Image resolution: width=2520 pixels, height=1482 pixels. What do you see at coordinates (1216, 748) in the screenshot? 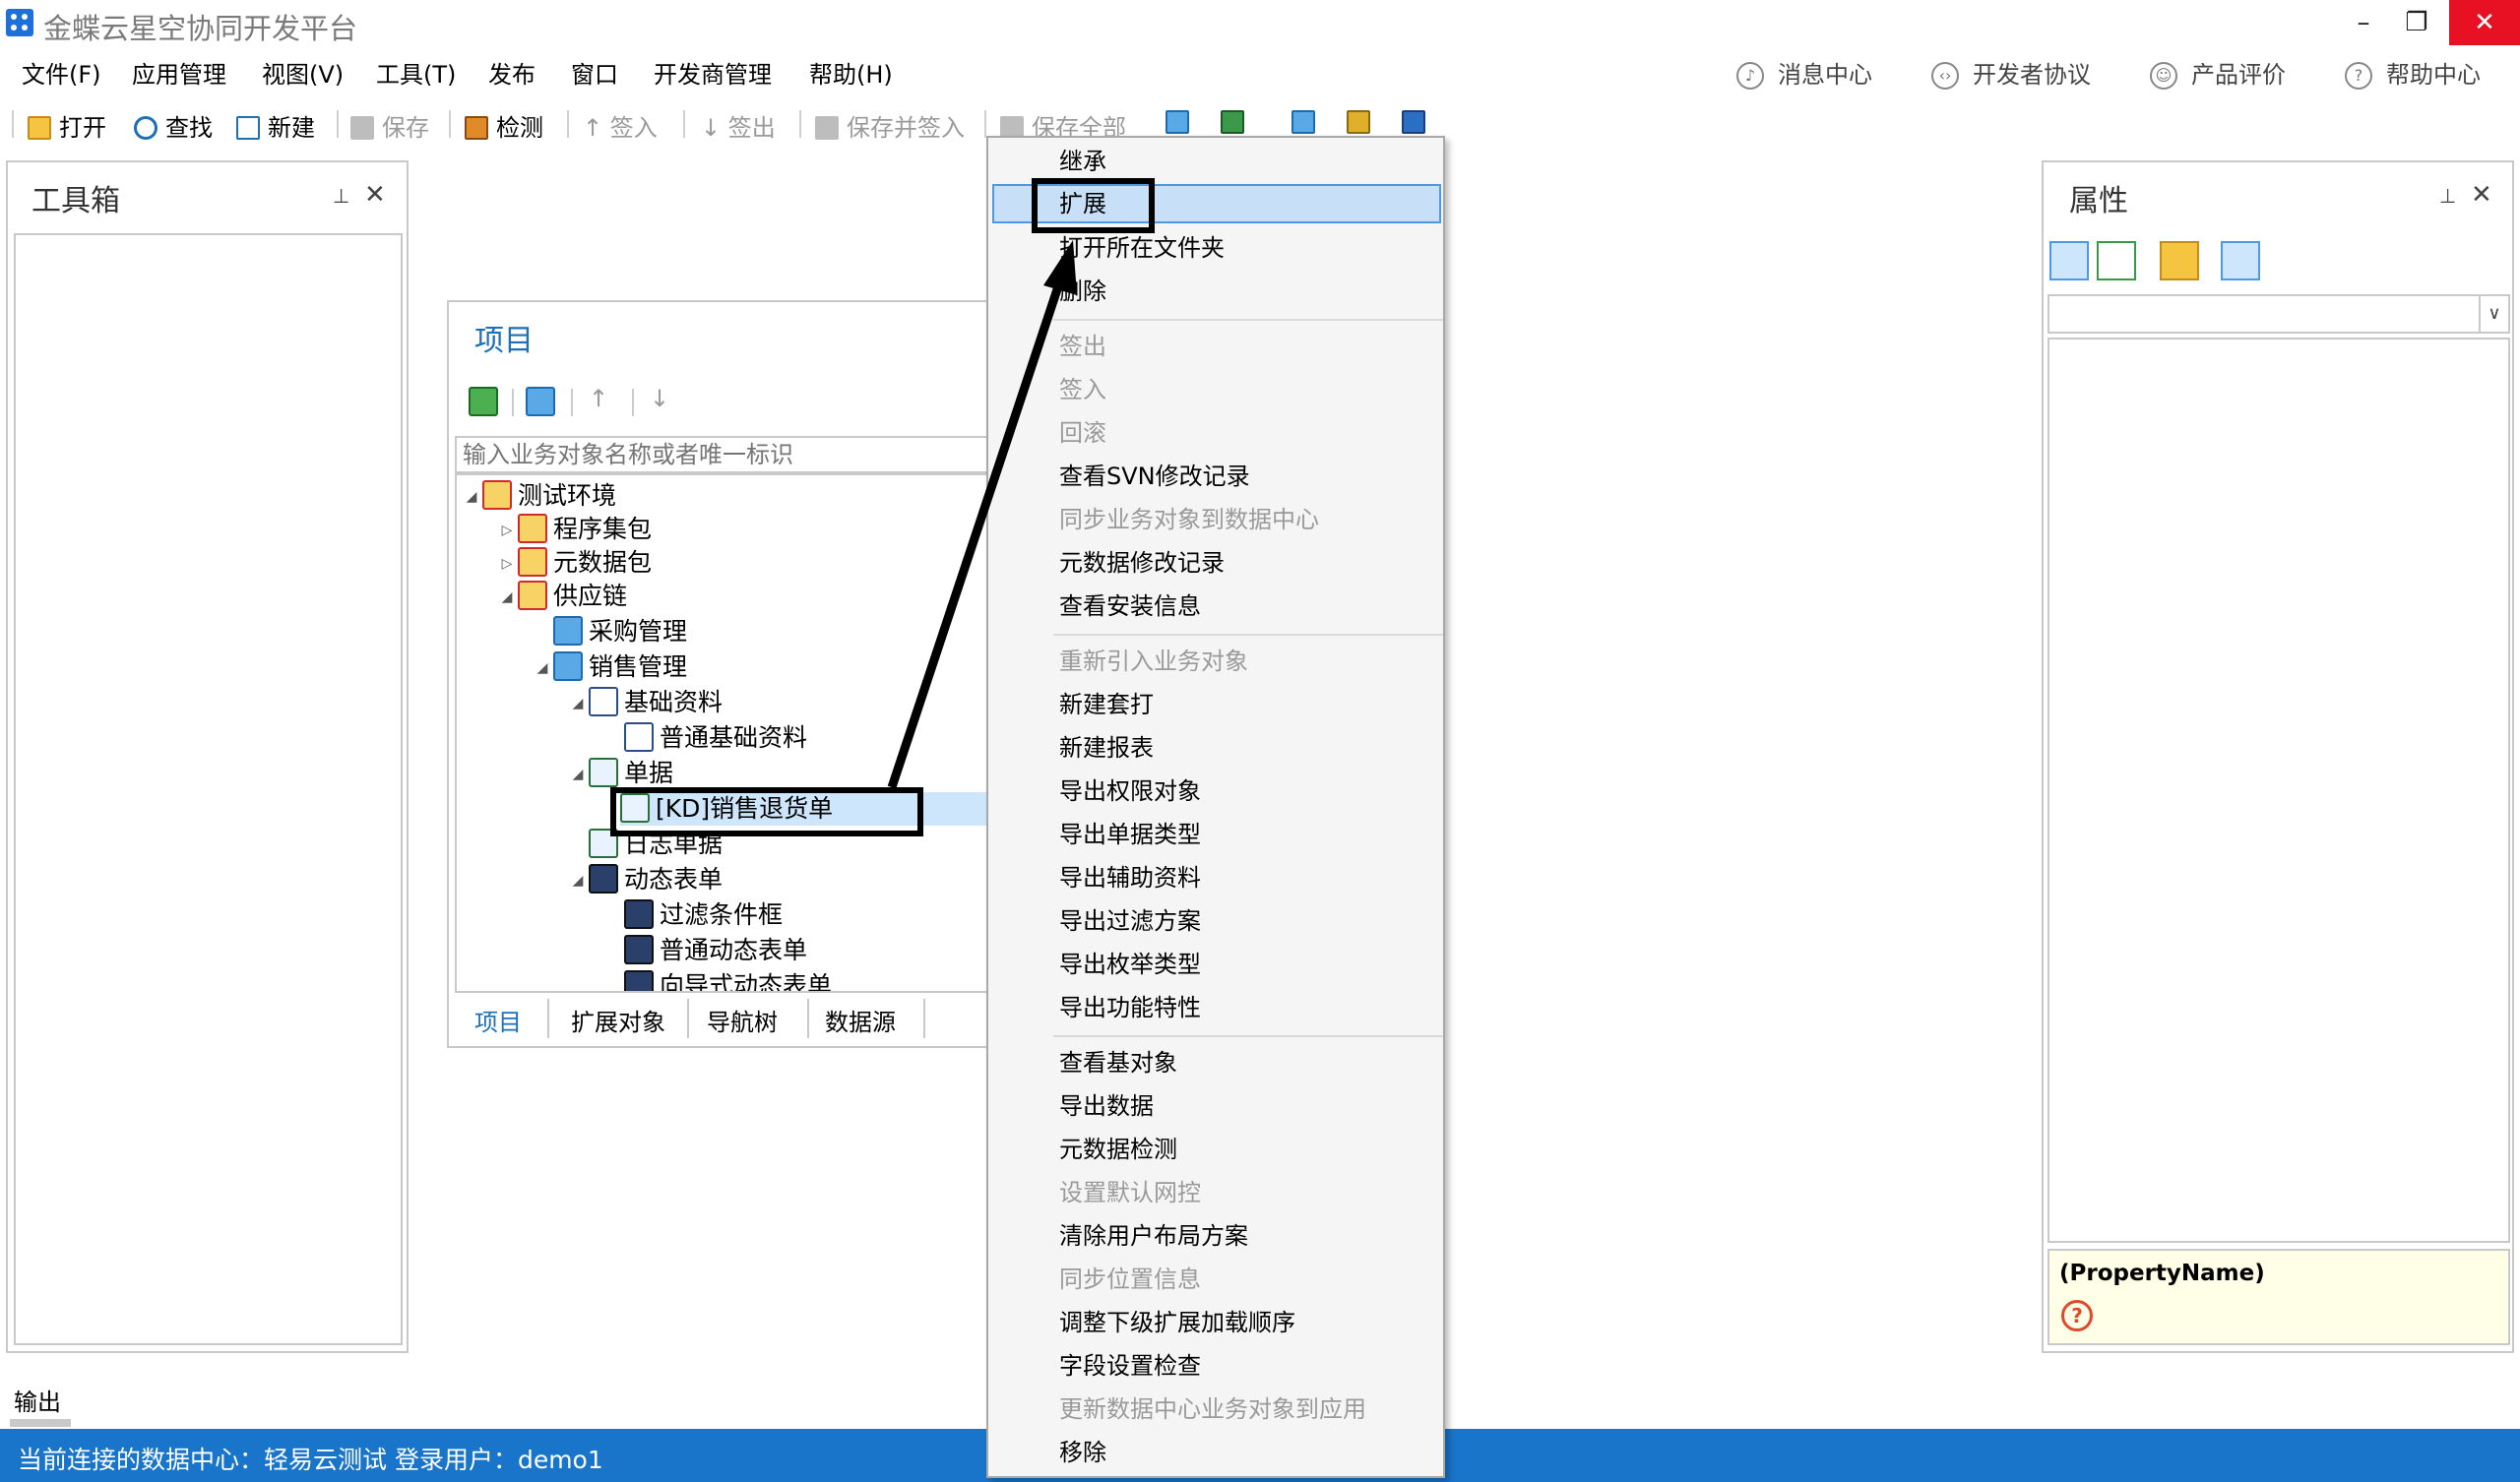
I see `menu-item-new-report: 新建报表` at bounding box center [1216, 748].